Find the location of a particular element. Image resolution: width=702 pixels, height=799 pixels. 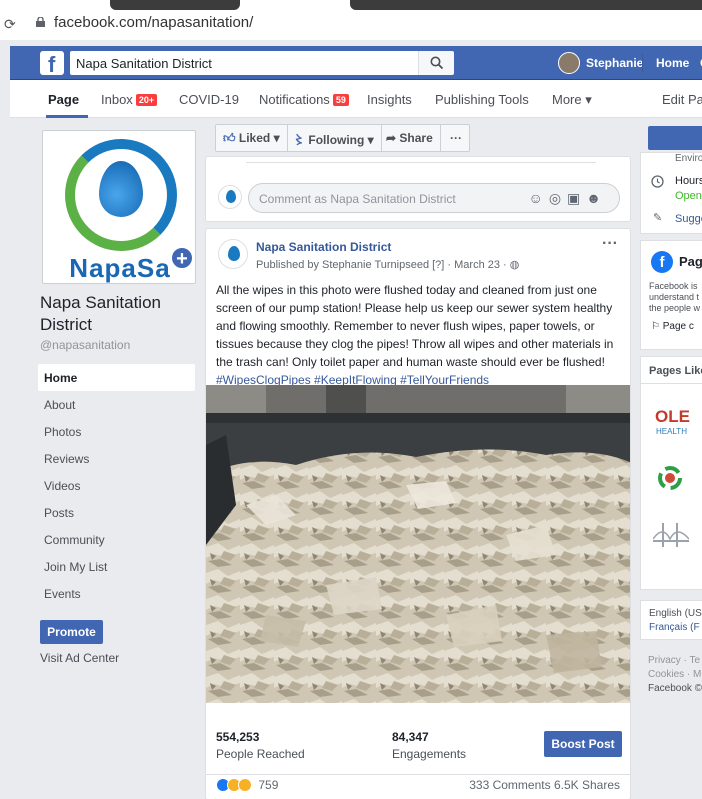

reaction-count: 759 is located at coordinates (268, 785).